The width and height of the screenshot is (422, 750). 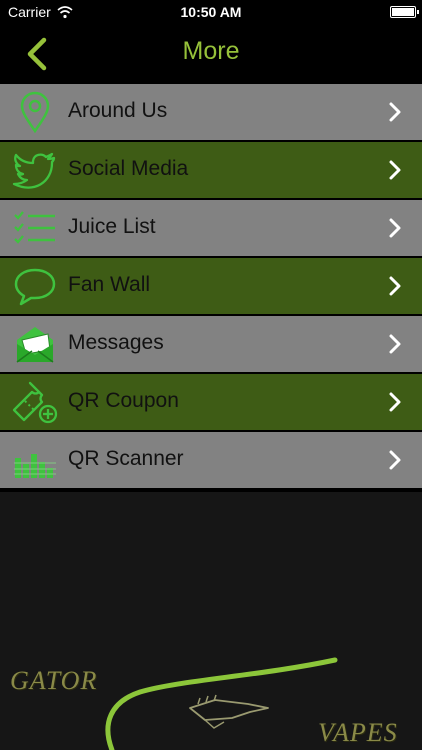 What do you see at coordinates (211, 699) in the screenshot?
I see `gator-vapes-logo: GATOR VAPES` at bounding box center [211, 699].